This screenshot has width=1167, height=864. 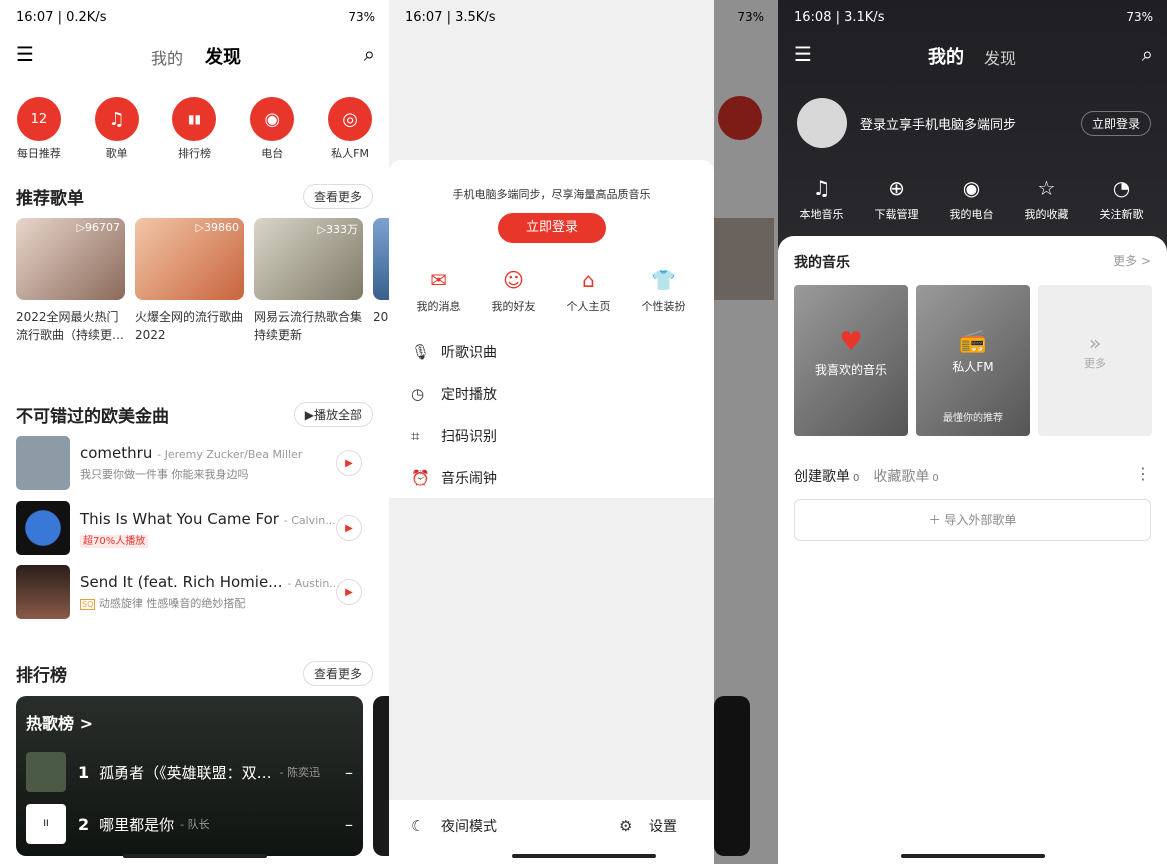 I want to click on playlist-card: ▷333万 网易云流行热歌合集持续更新, so click(x=308, y=281).